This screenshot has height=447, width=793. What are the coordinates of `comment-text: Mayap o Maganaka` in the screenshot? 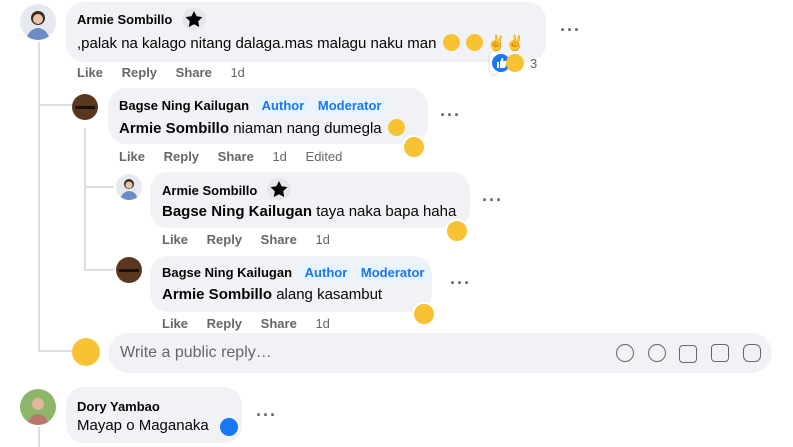 It's located at (157, 426).